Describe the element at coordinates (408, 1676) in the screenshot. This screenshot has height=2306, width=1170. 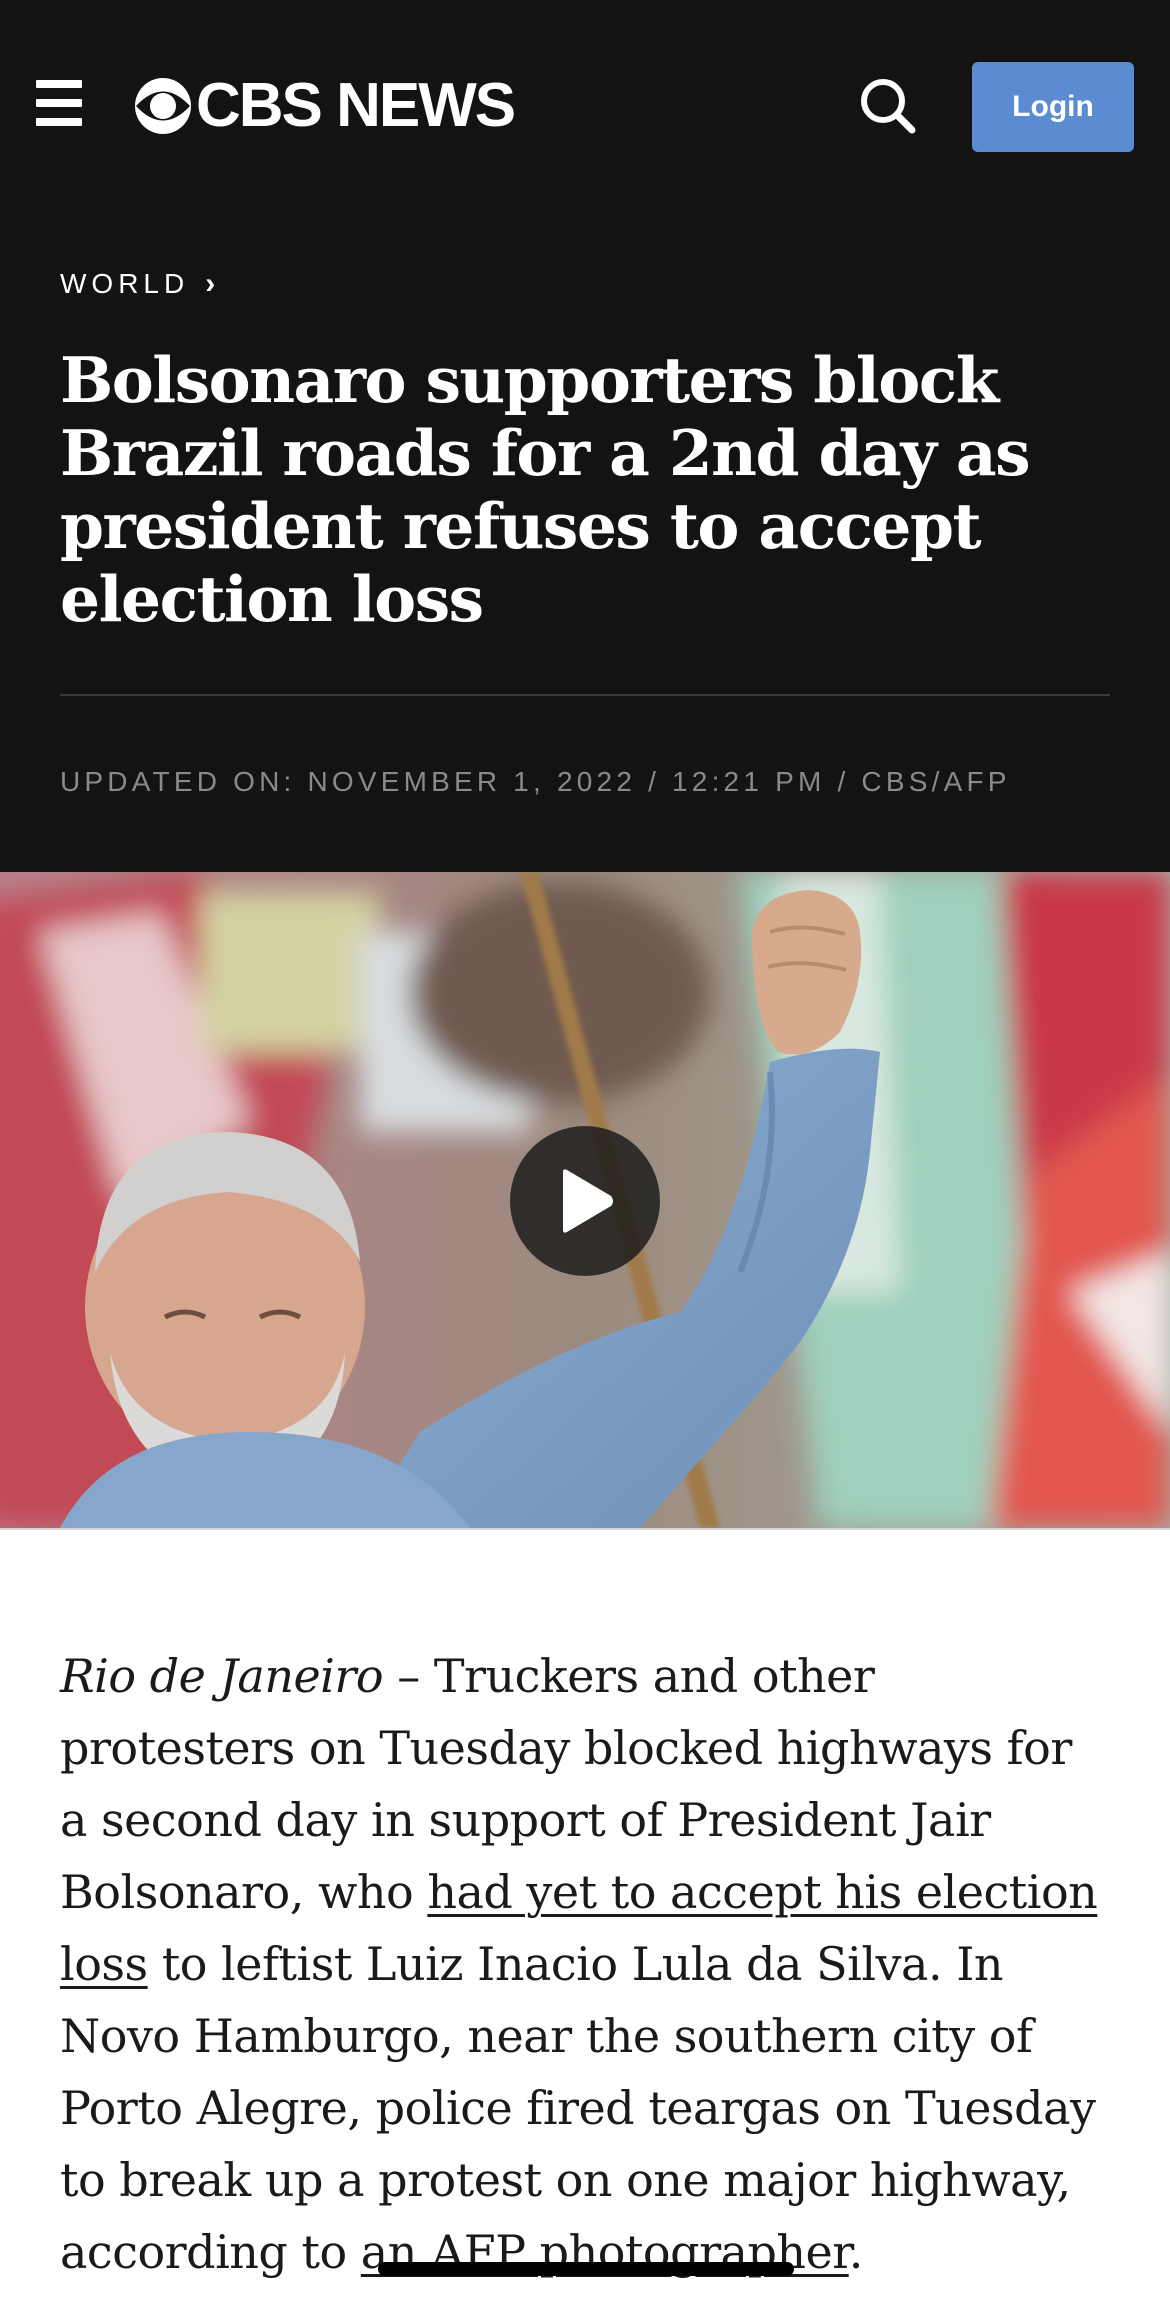
I see `dateline-dash: –` at that location.